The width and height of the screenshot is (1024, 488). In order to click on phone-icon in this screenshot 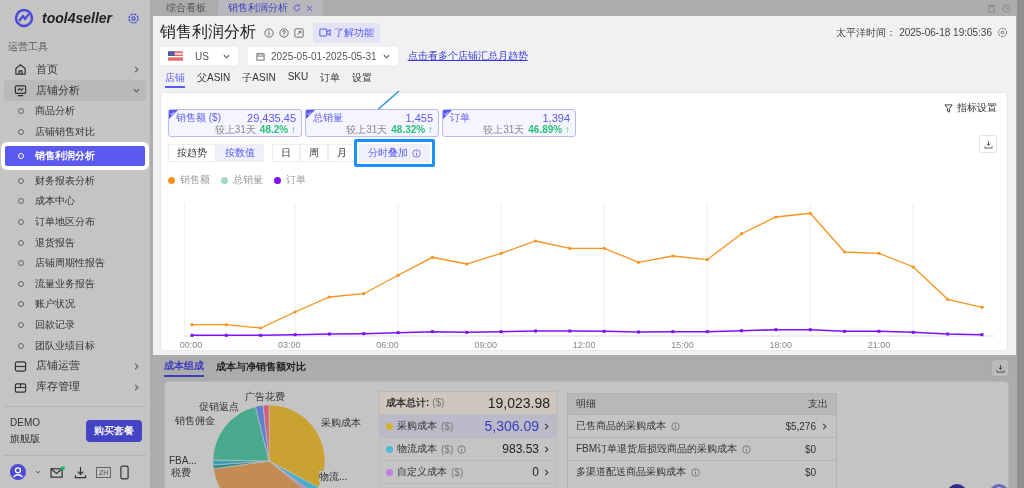, I will do `click(125, 472)`.